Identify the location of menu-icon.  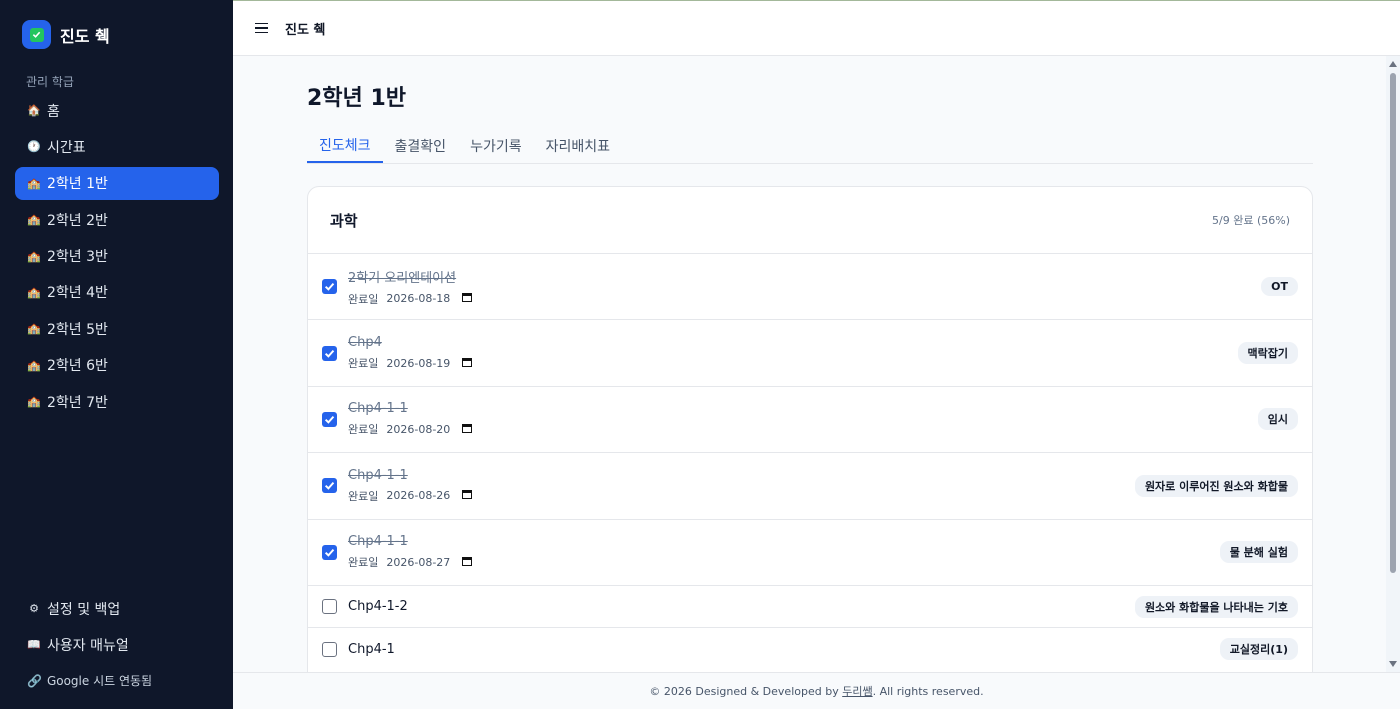
(261, 28).